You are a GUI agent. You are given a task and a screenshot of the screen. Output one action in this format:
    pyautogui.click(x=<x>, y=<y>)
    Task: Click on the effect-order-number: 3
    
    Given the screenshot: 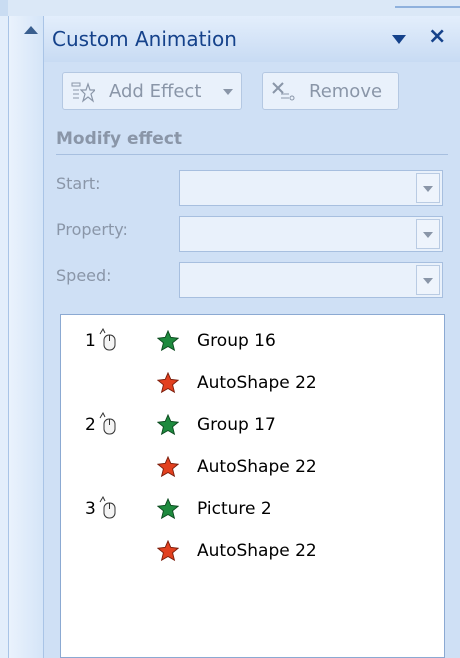 What is the action you would take?
    pyautogui.click(x=90, y=509)
    